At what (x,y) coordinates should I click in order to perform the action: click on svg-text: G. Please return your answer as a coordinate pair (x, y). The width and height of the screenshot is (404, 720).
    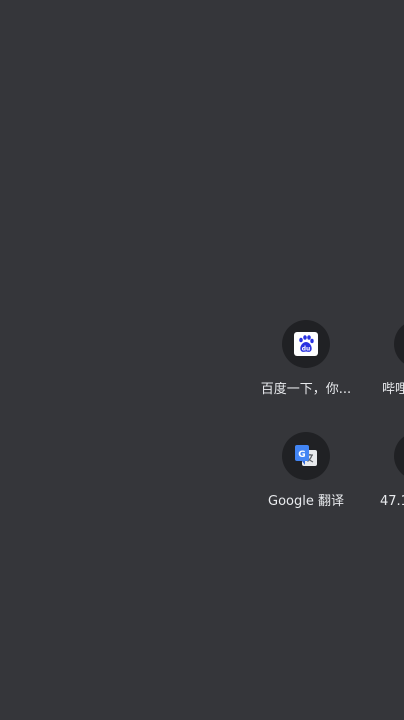
    Looking at the image, I should click on (301, 455).